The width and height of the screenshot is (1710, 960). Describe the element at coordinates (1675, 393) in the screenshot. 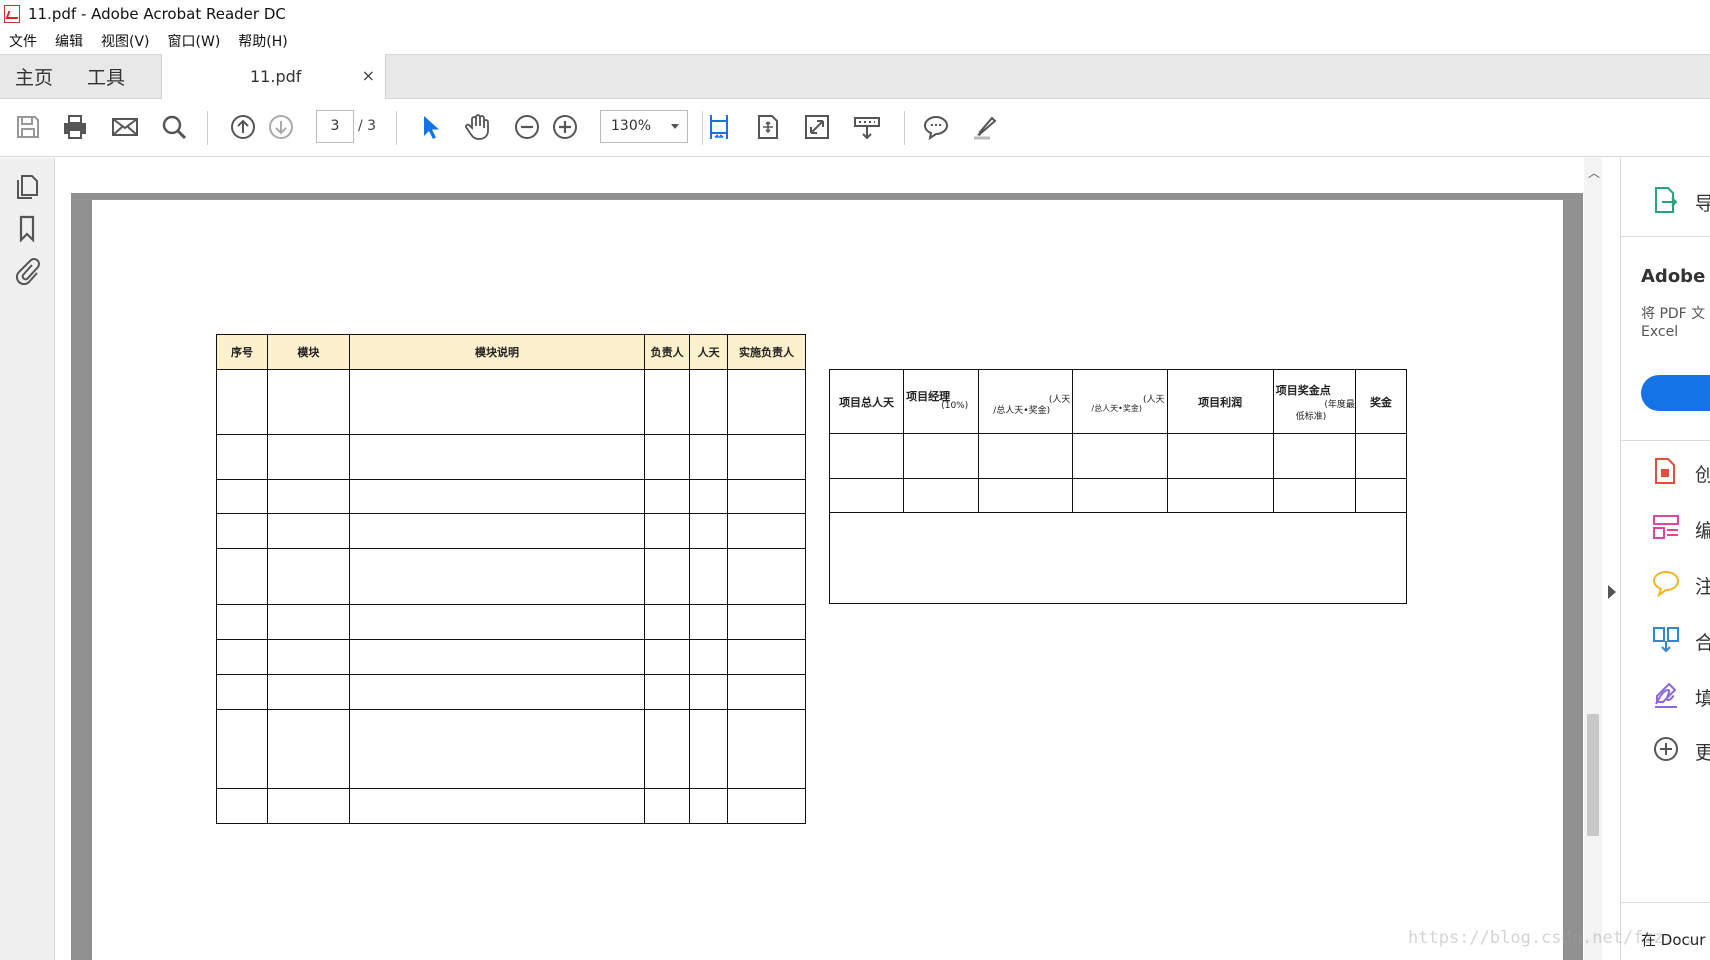

I see `convert-button` at that location.